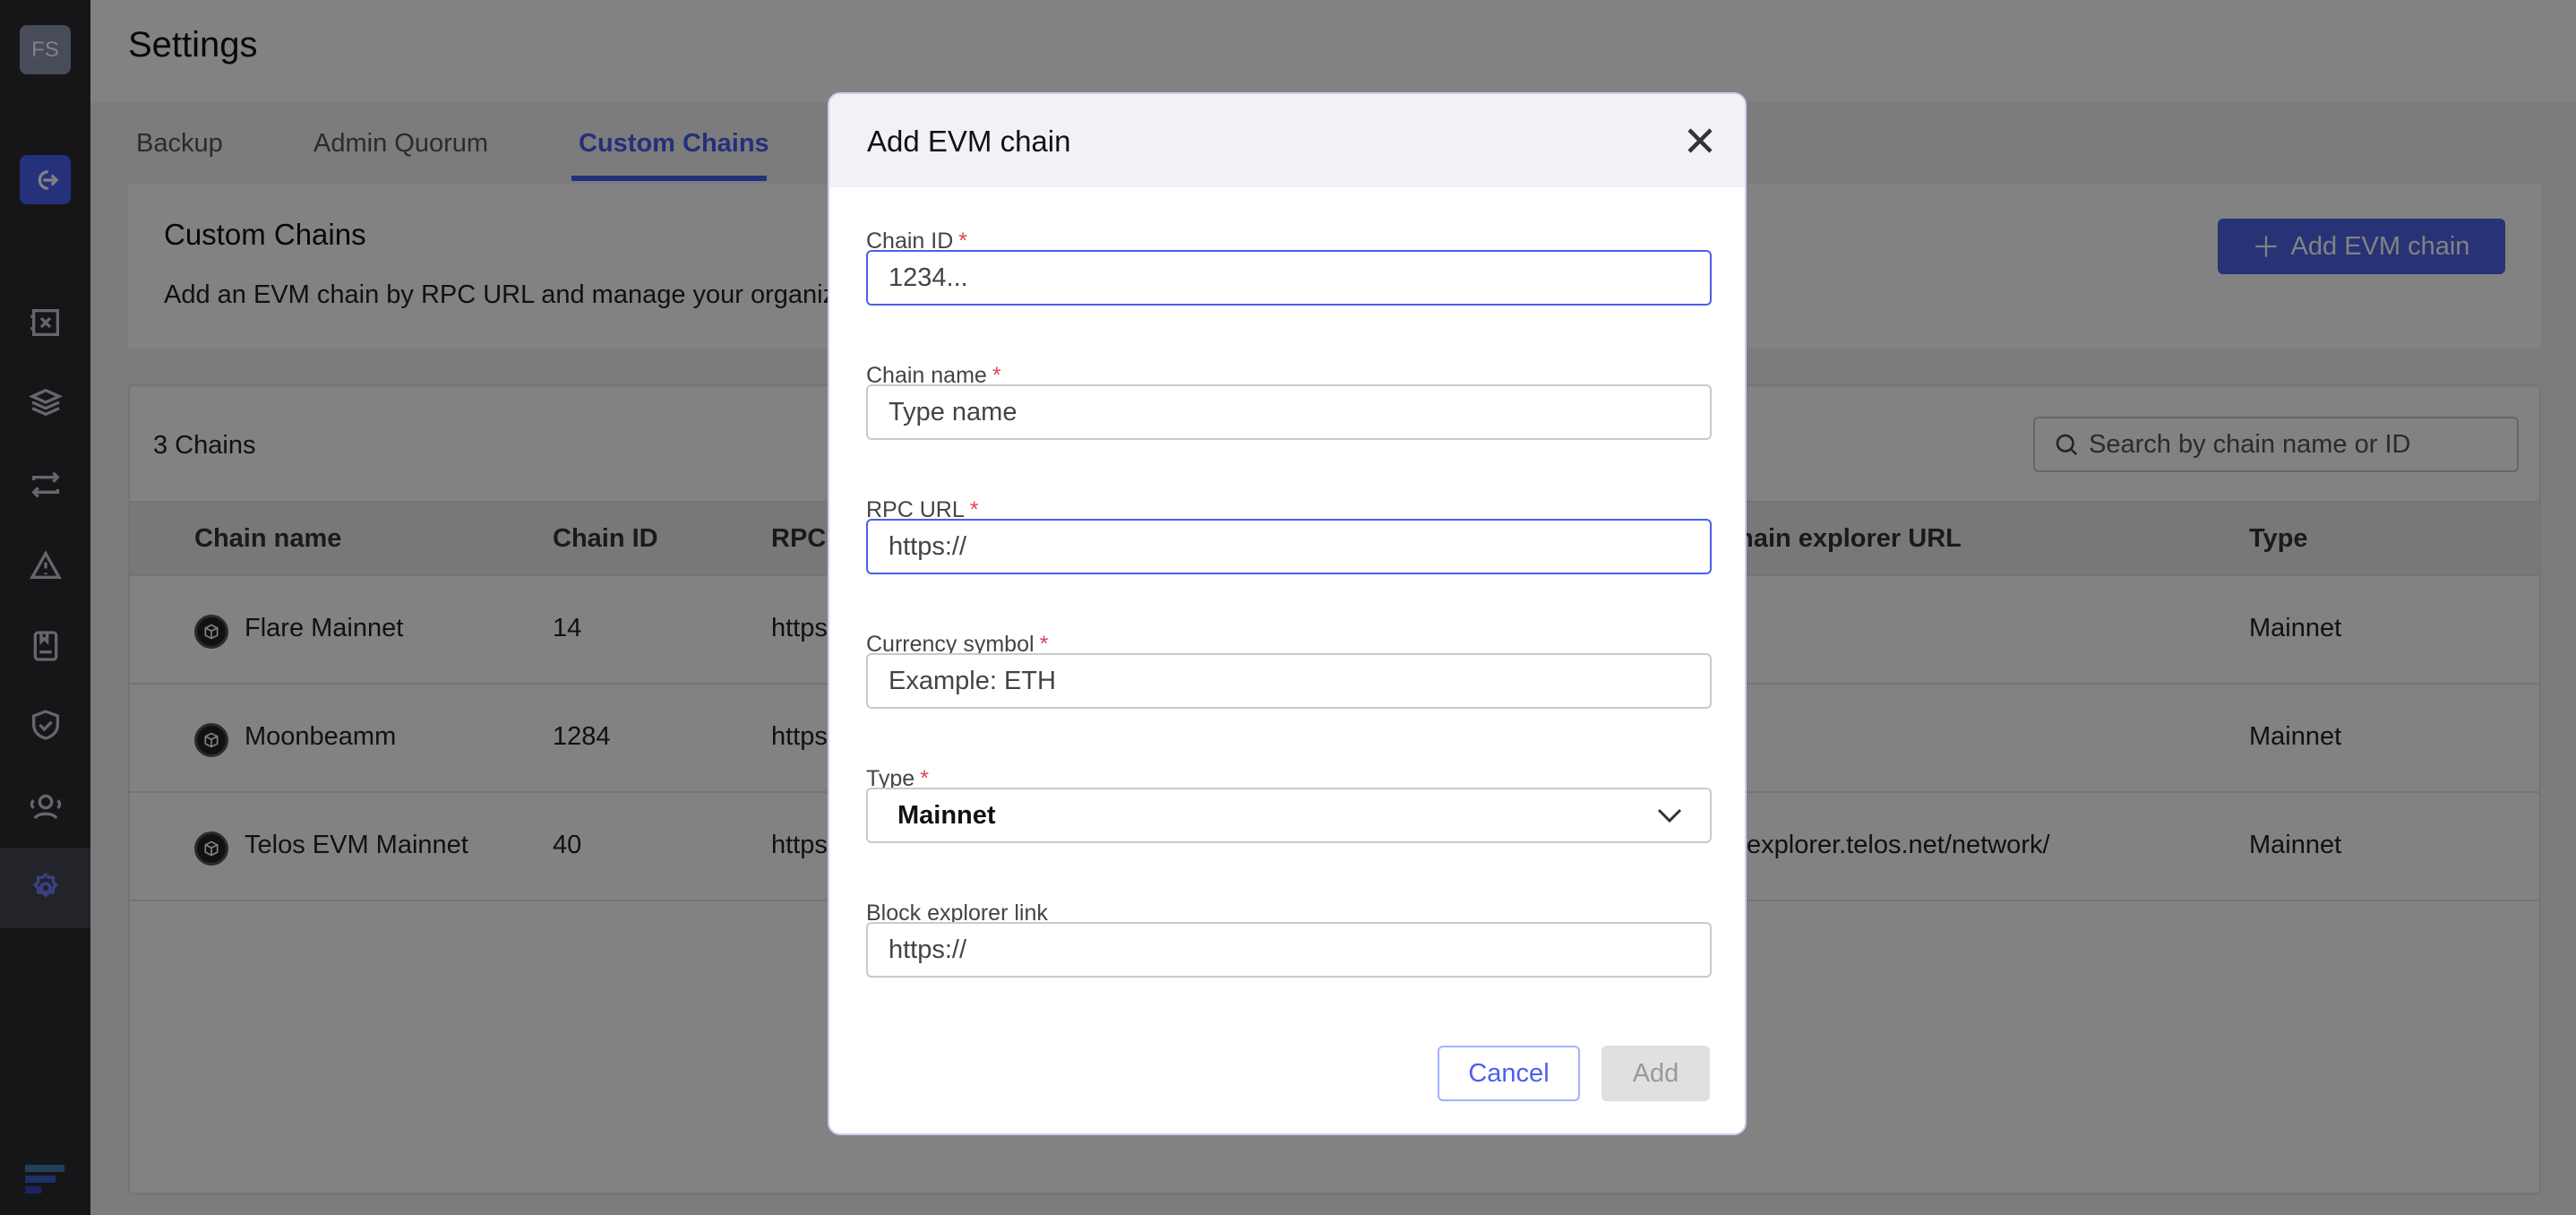  I want to click on chevron-down-icon, so click(1669, 815).